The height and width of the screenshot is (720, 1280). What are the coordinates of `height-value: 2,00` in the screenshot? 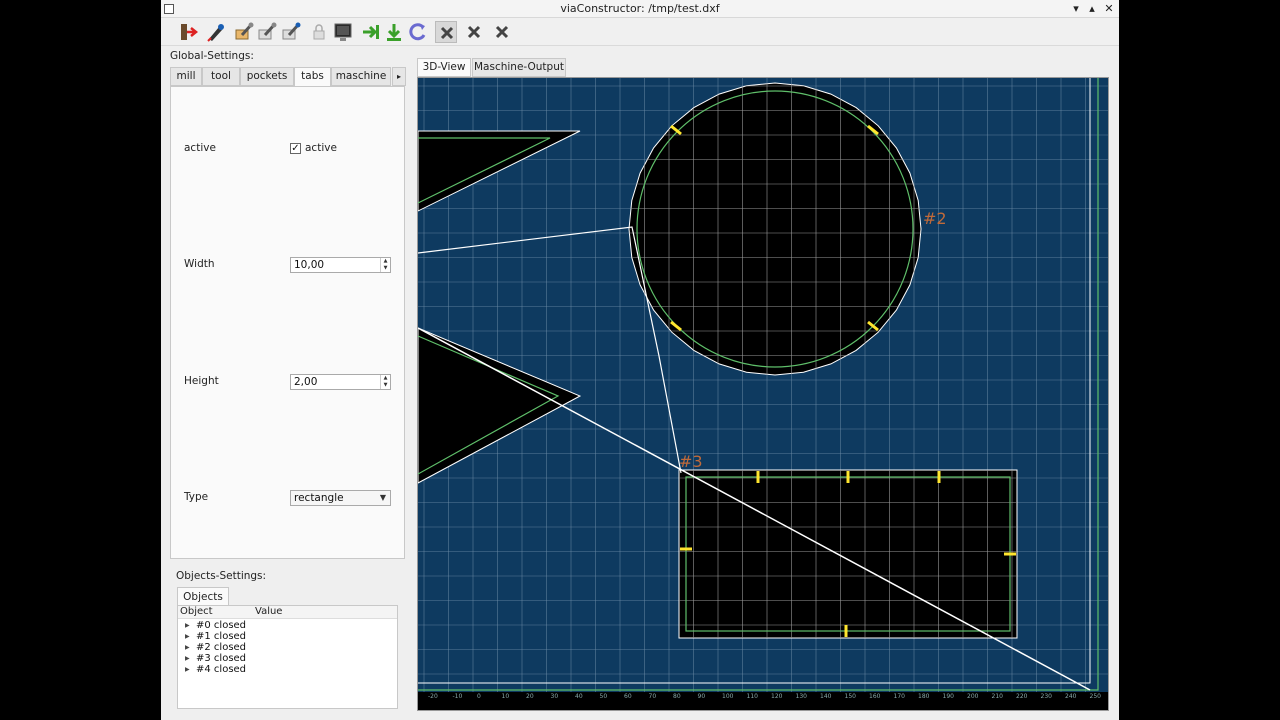 It's located at (306, 382).